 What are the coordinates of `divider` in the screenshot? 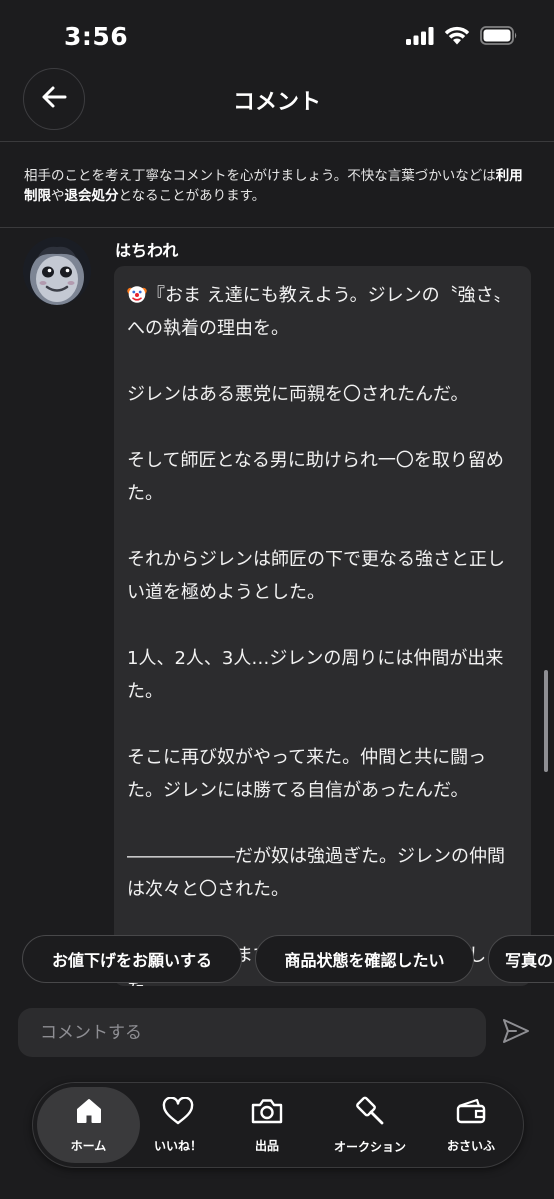 It's located at (277, 227).